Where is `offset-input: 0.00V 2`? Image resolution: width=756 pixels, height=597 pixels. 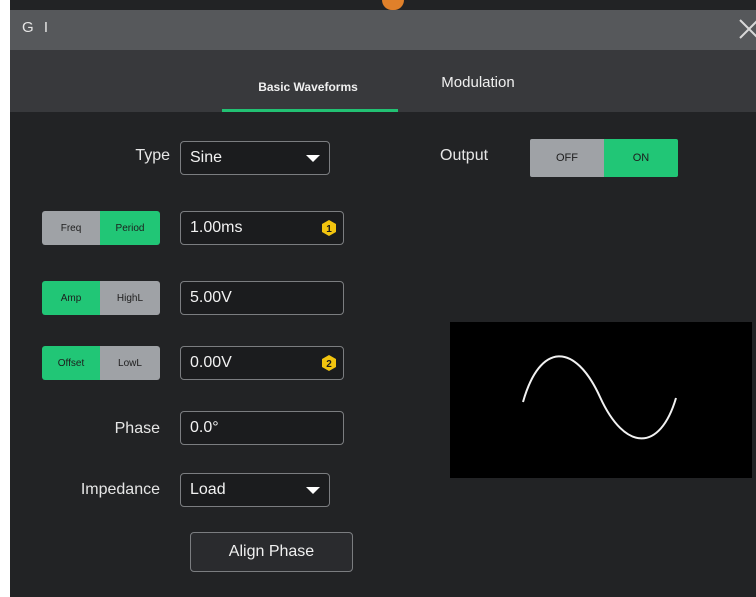 offset-input: 0.00V 2 is located at coordinates (262, 363).